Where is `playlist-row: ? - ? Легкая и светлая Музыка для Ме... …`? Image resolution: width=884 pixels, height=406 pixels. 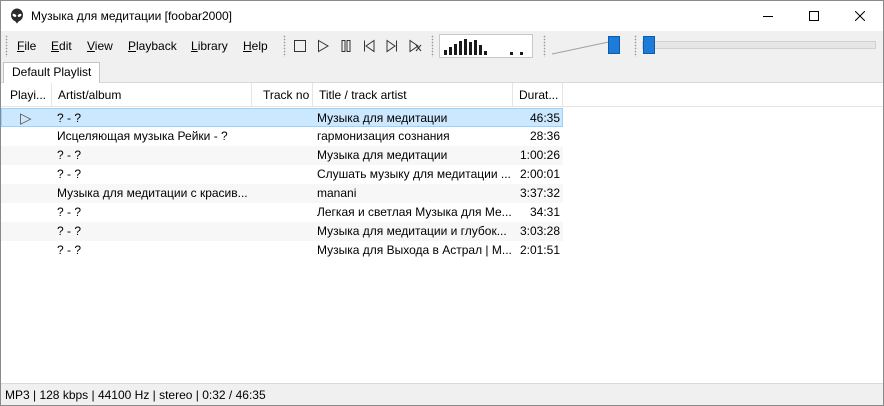 playlist-row: ? - ? Легкая и светлая Музыка для Ме... … is located at coordinates (282, 212).